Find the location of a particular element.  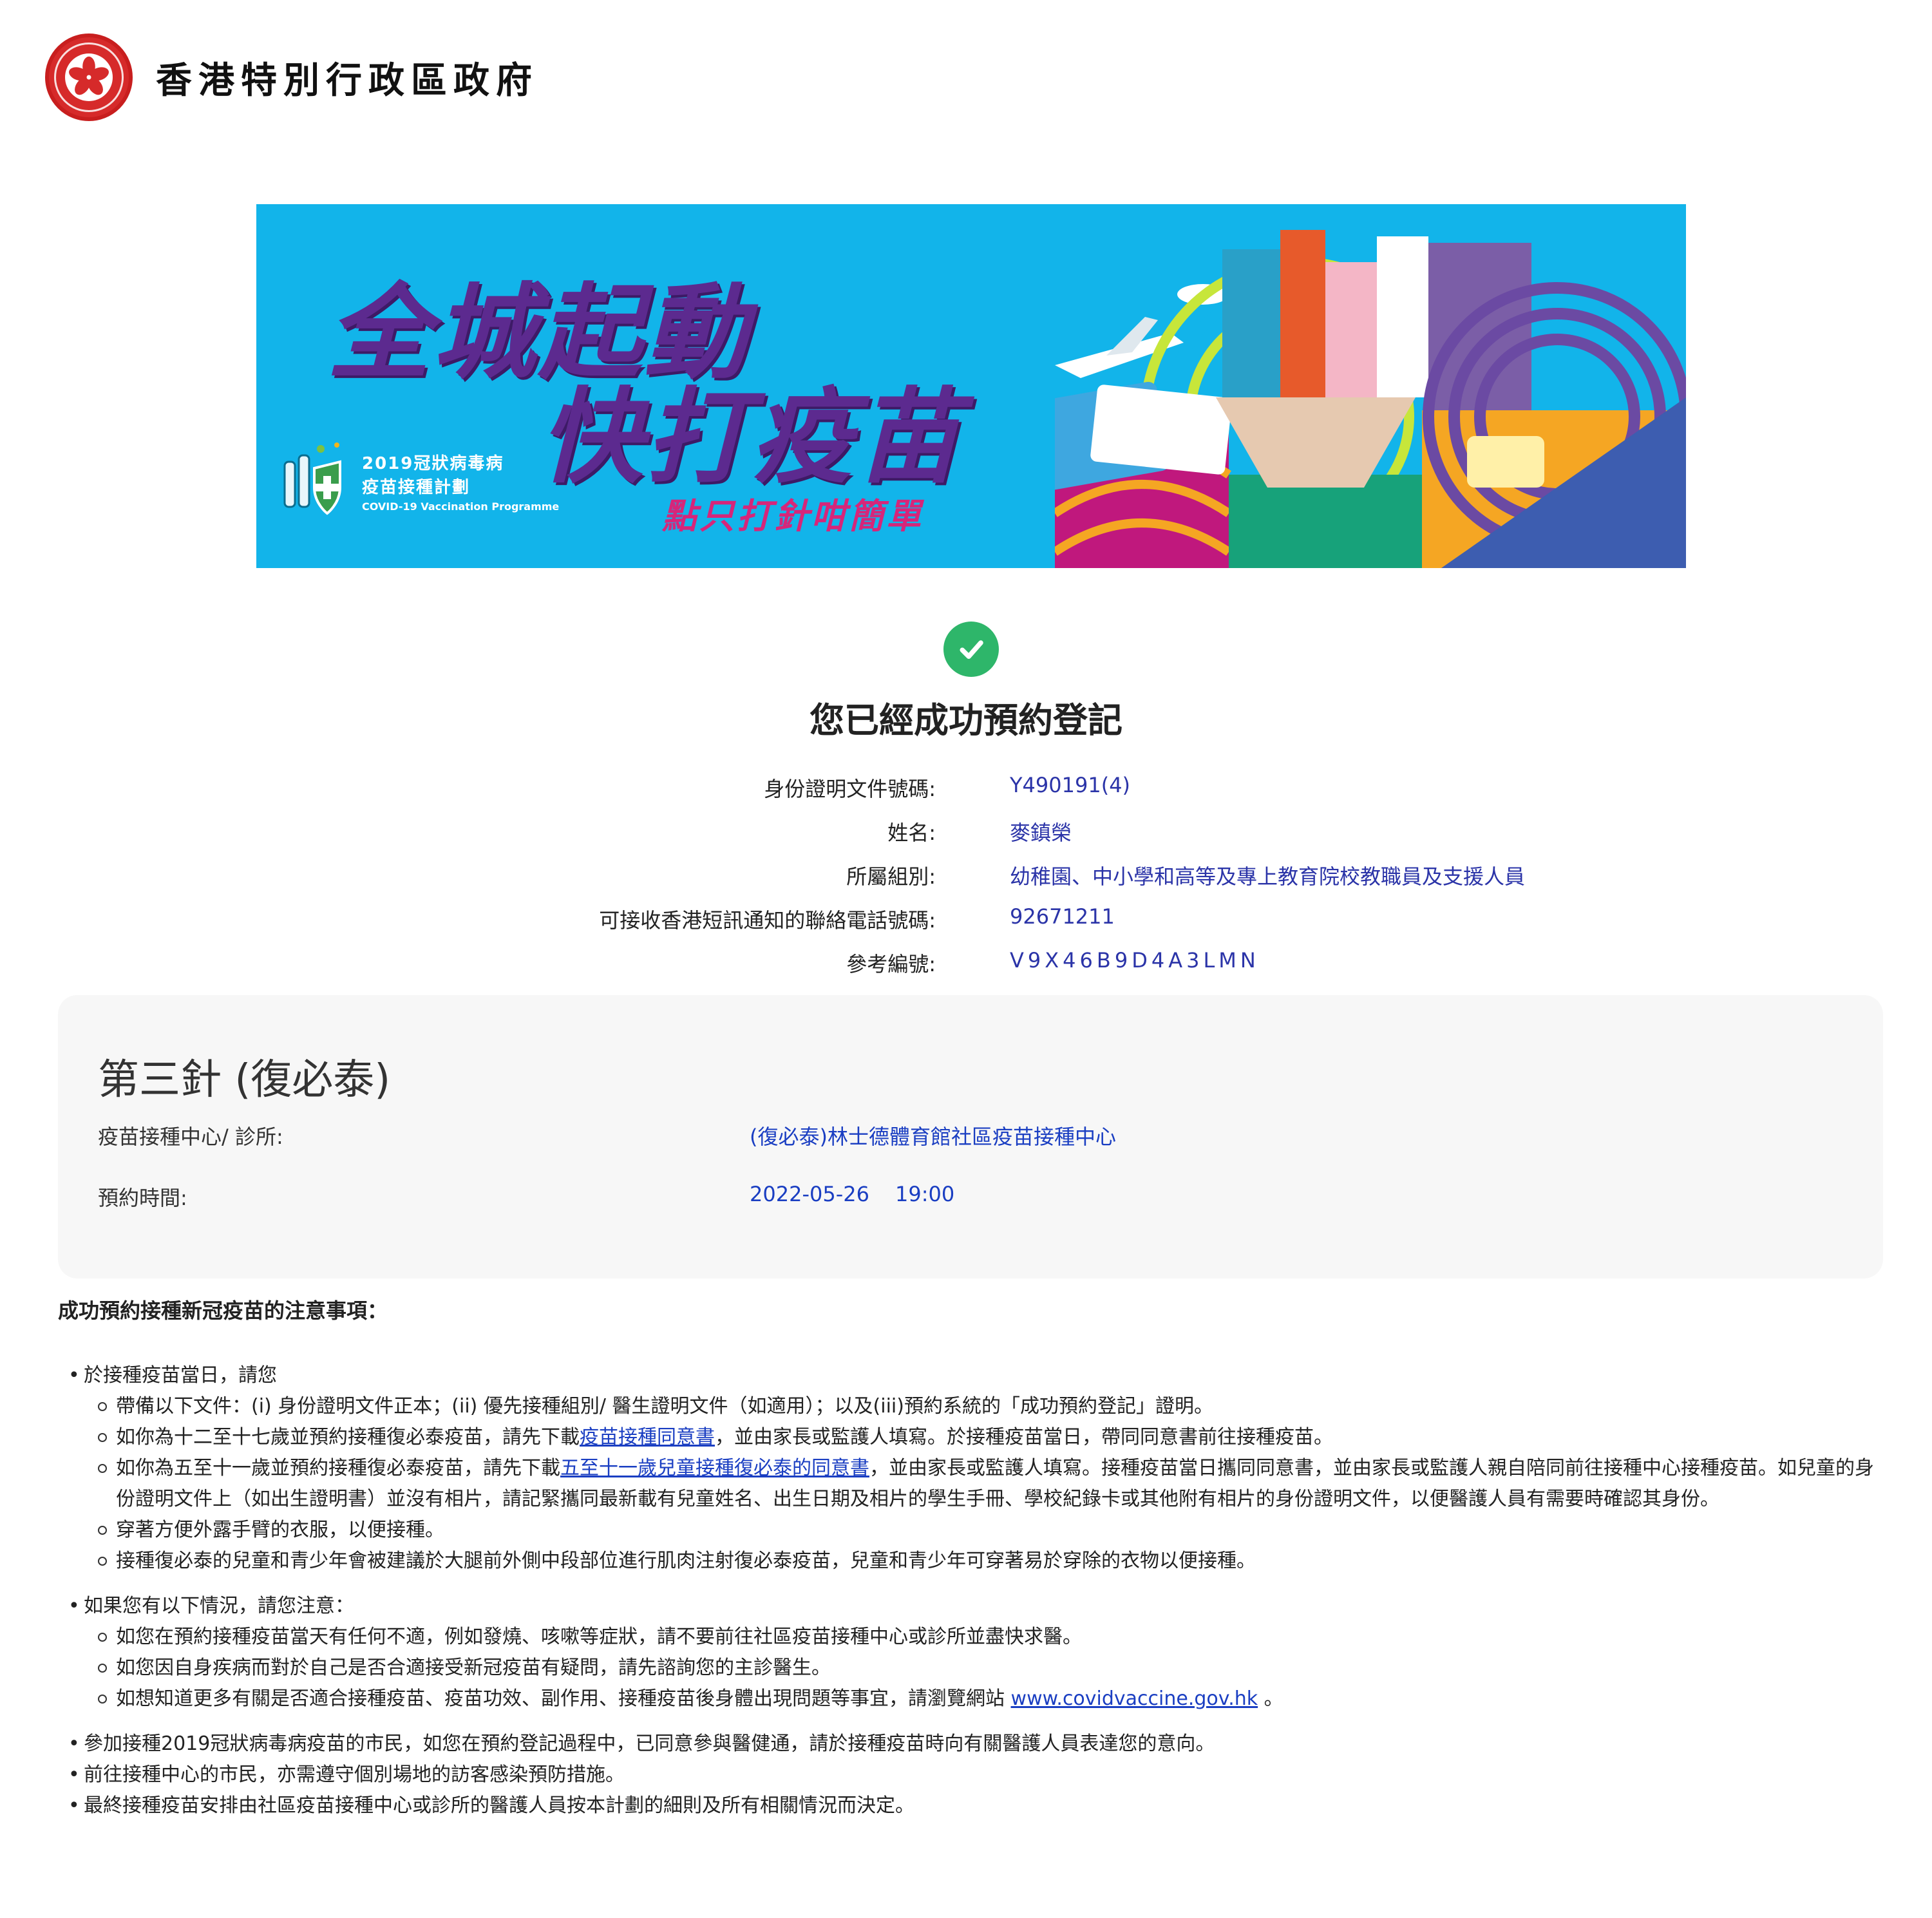

gov-title: 香港特別行政區政府 is located at coordinates (347, 80).